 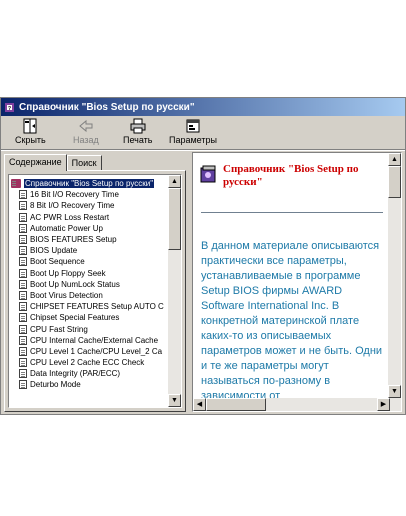 I want to click on tree-item: Deturbo Mode, so click(x=90, y=384).